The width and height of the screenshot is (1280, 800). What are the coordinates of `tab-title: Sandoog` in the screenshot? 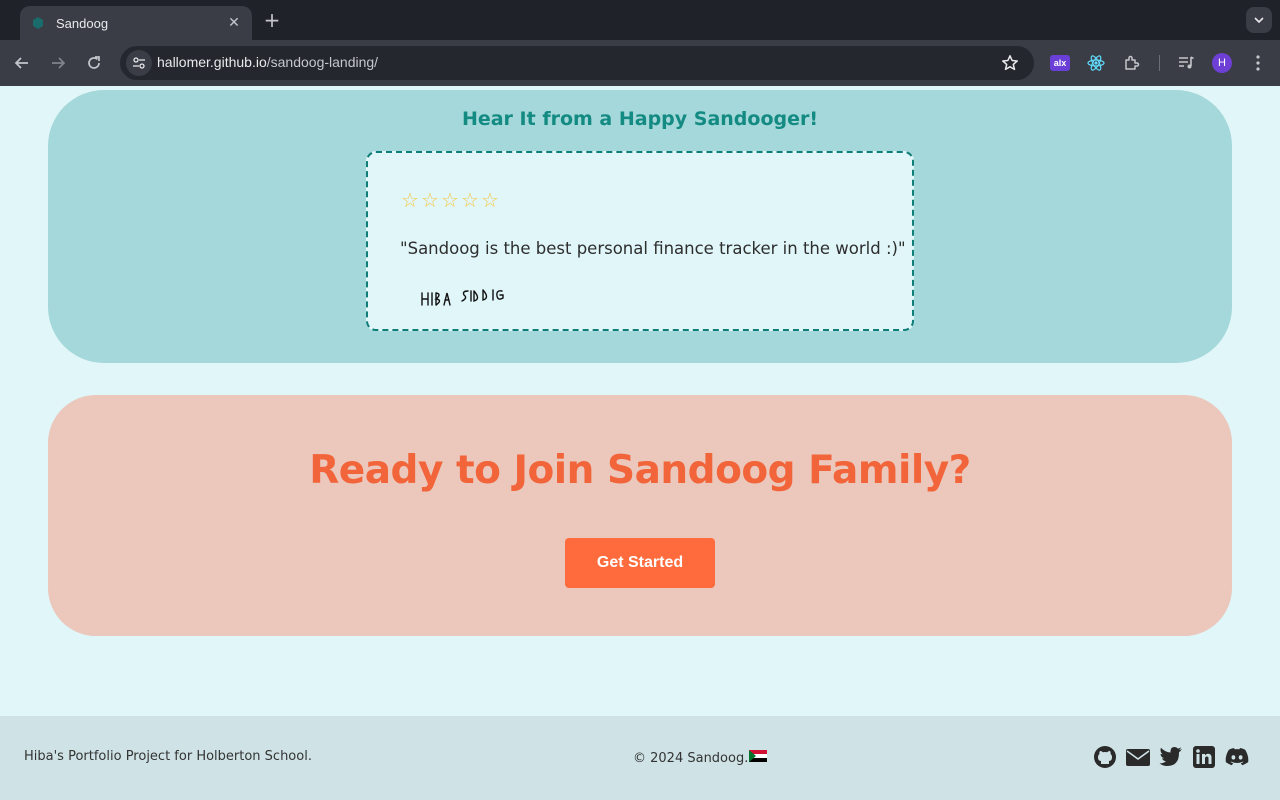 It's located at (82, 23).